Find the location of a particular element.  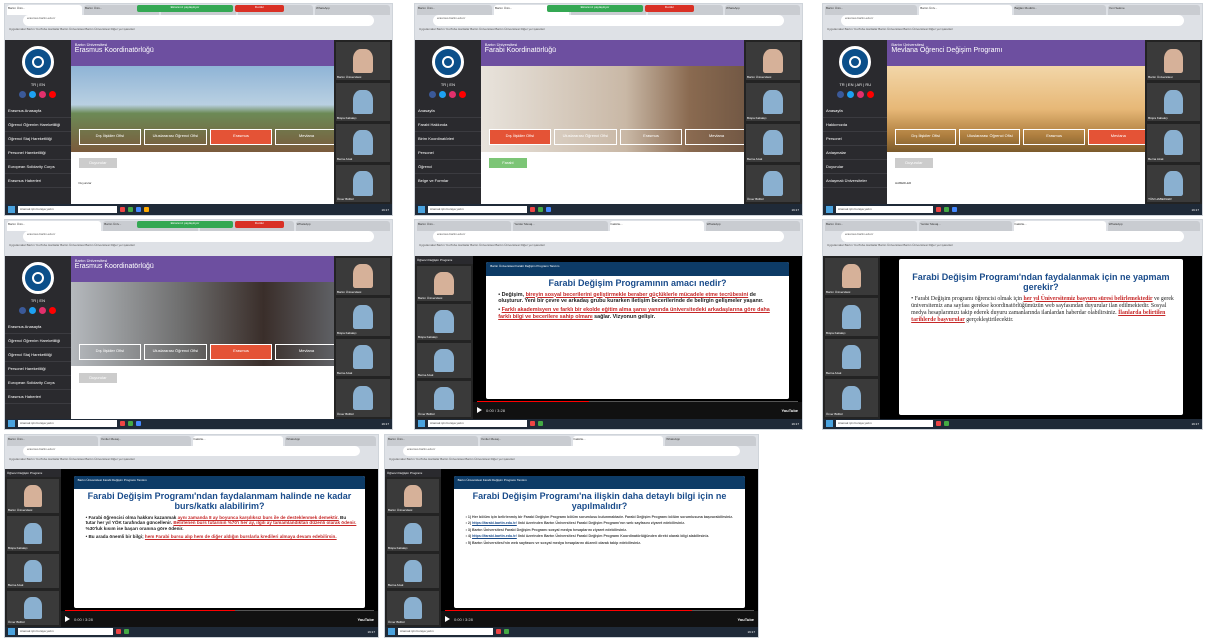

menu-item: Öğrenci Öğrenim Hareketliliği is located at coordinates (38, 125).